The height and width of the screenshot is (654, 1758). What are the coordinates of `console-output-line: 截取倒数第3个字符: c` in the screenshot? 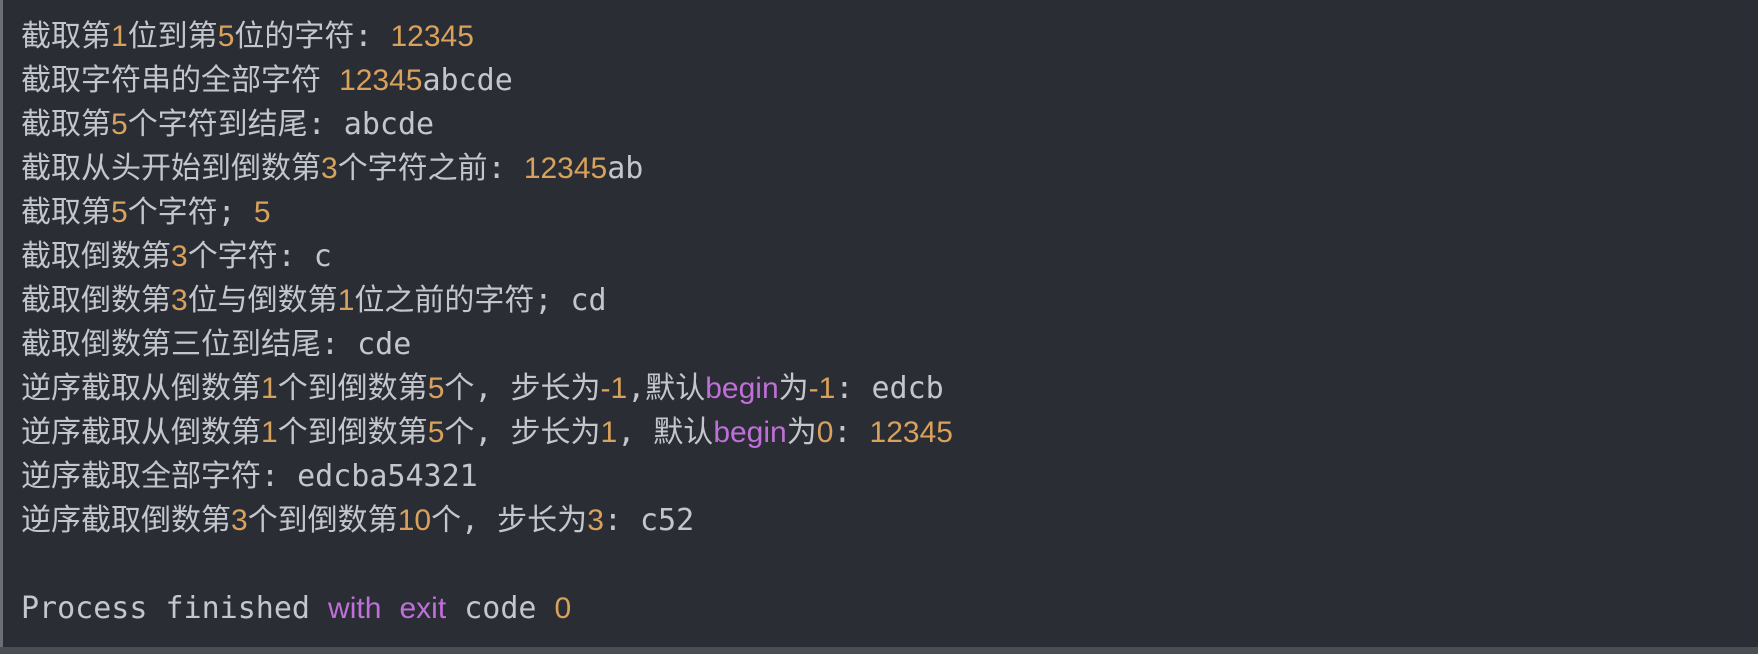 It's located at (487, 257).